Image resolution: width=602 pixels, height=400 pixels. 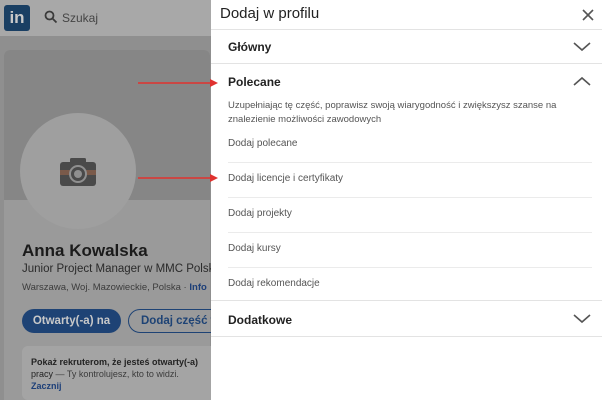 I want to click on add-projects-label: Dodaj projekty, so click(x=260, y=213).